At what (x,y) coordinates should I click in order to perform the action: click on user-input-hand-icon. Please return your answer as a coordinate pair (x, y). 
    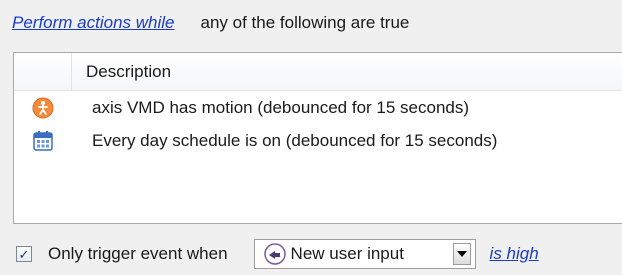
    Looking at the image, I should click on (274, 254).